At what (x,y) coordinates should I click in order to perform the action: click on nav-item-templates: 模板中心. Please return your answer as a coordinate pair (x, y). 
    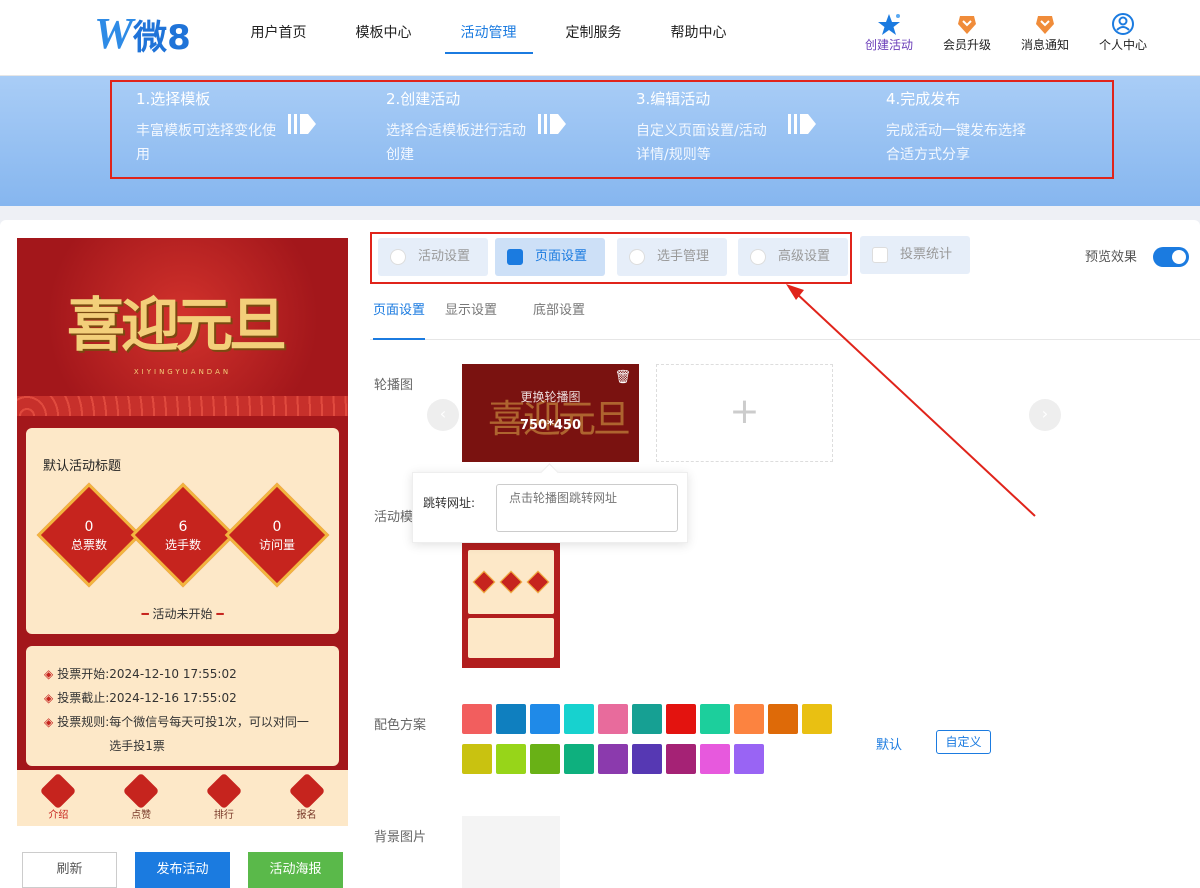
    Looking at the image, I should click on (383, 38).